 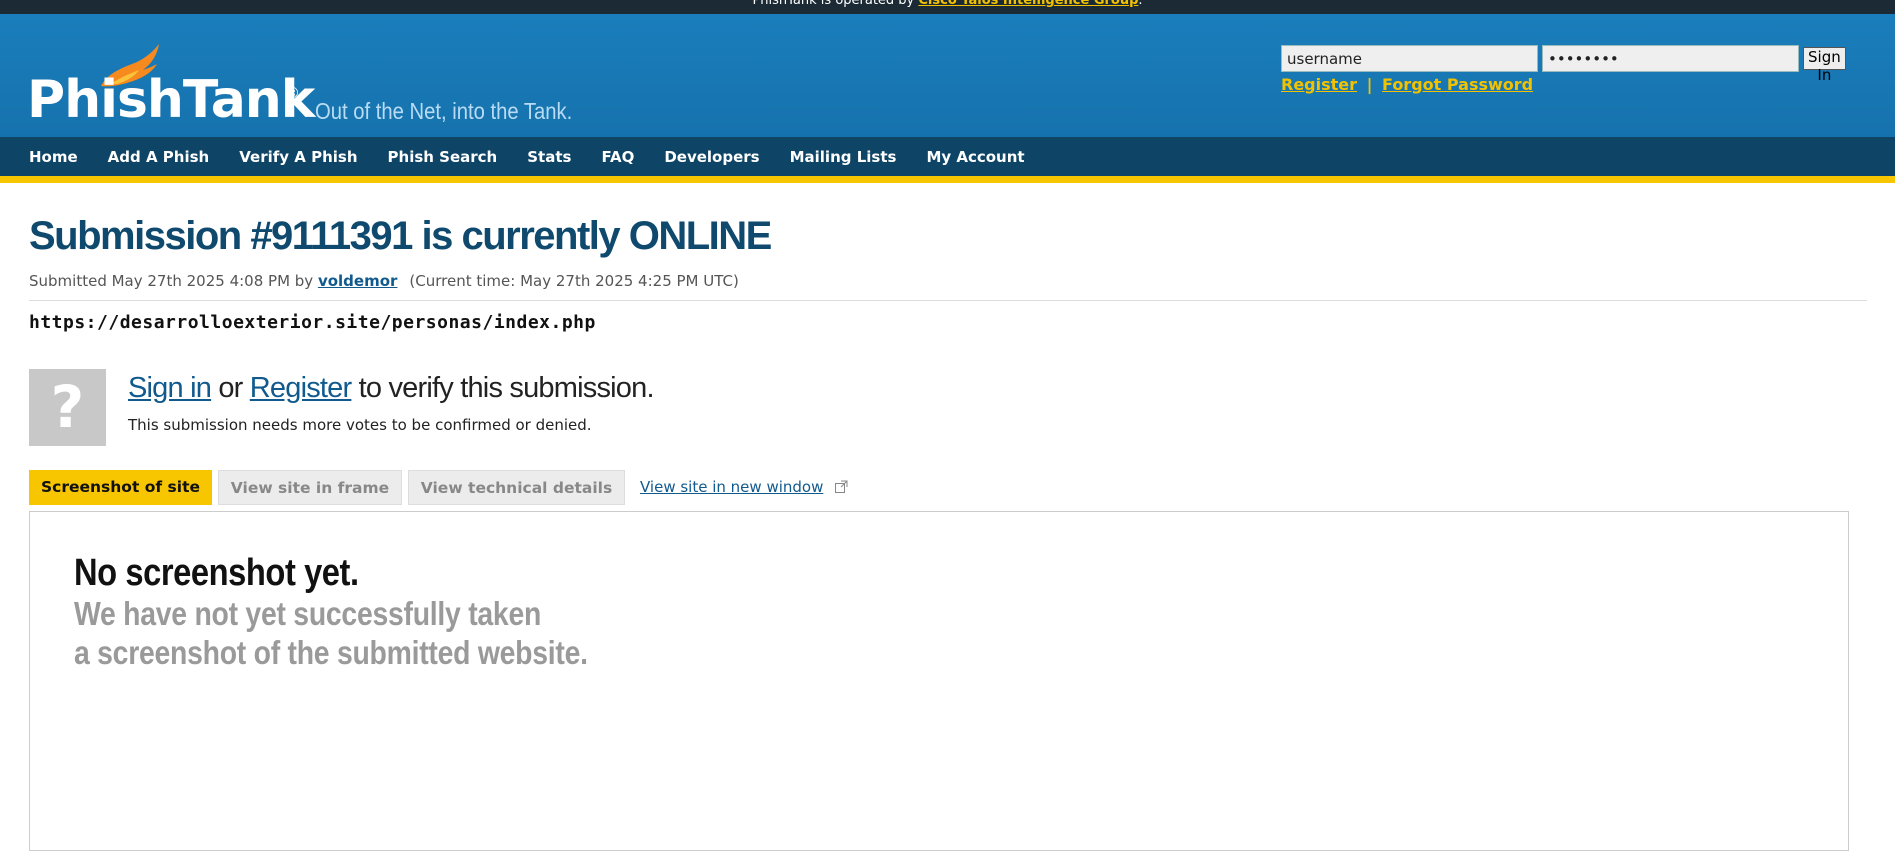 I want to click on announcement-suffix: ., so click(x=1140, y=4).